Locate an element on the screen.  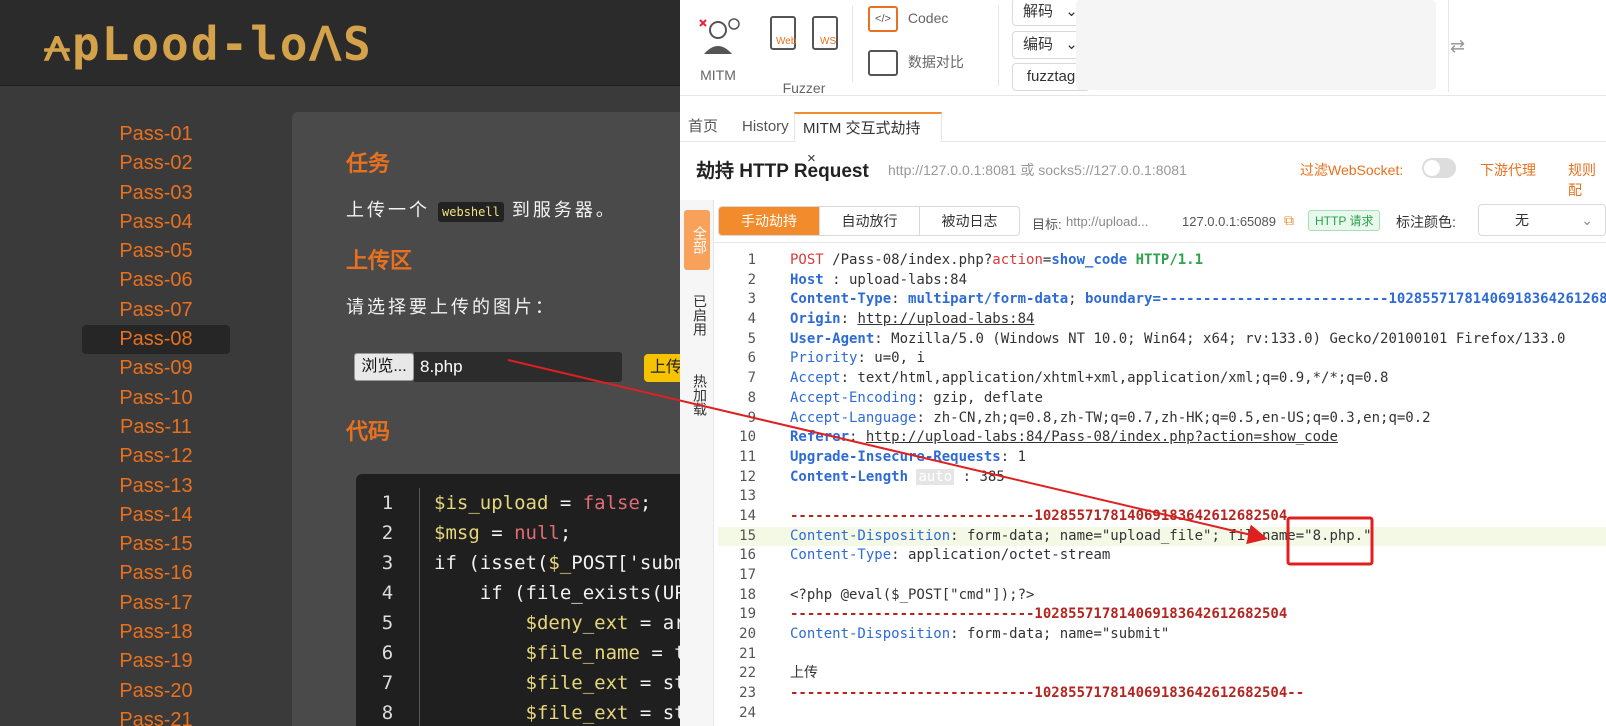
passive-log-button: 被动日志 is located at coordinates (969, 221).